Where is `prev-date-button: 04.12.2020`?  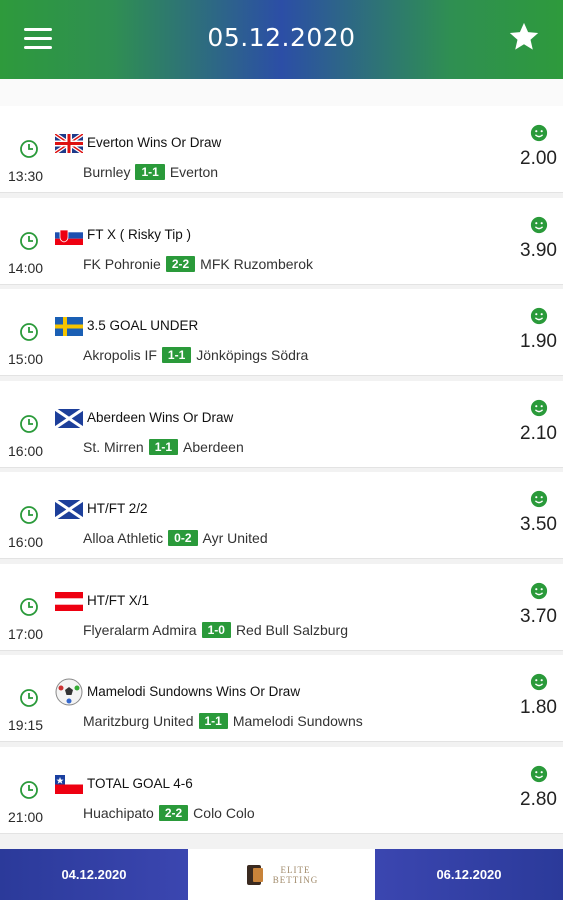
prev-date-button: 04.12.2020 is located at coordinates (94, 874).